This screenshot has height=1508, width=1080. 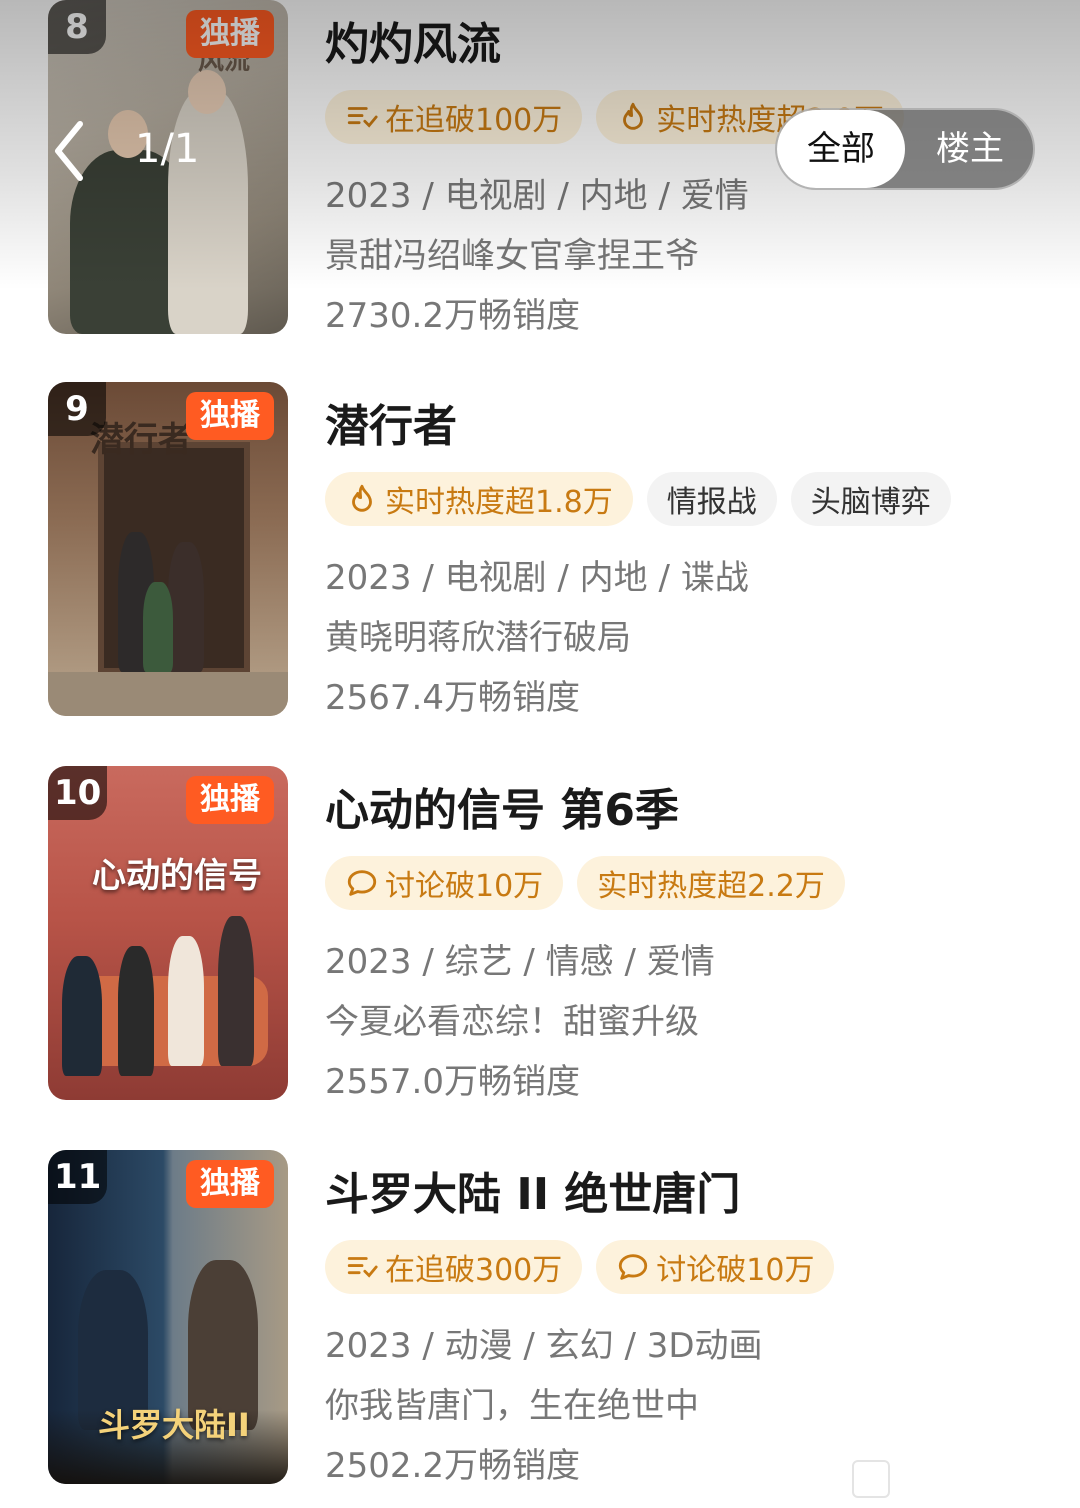 I want to click on filter-toggle: 全部 楼主, so click(x=905, y=149).